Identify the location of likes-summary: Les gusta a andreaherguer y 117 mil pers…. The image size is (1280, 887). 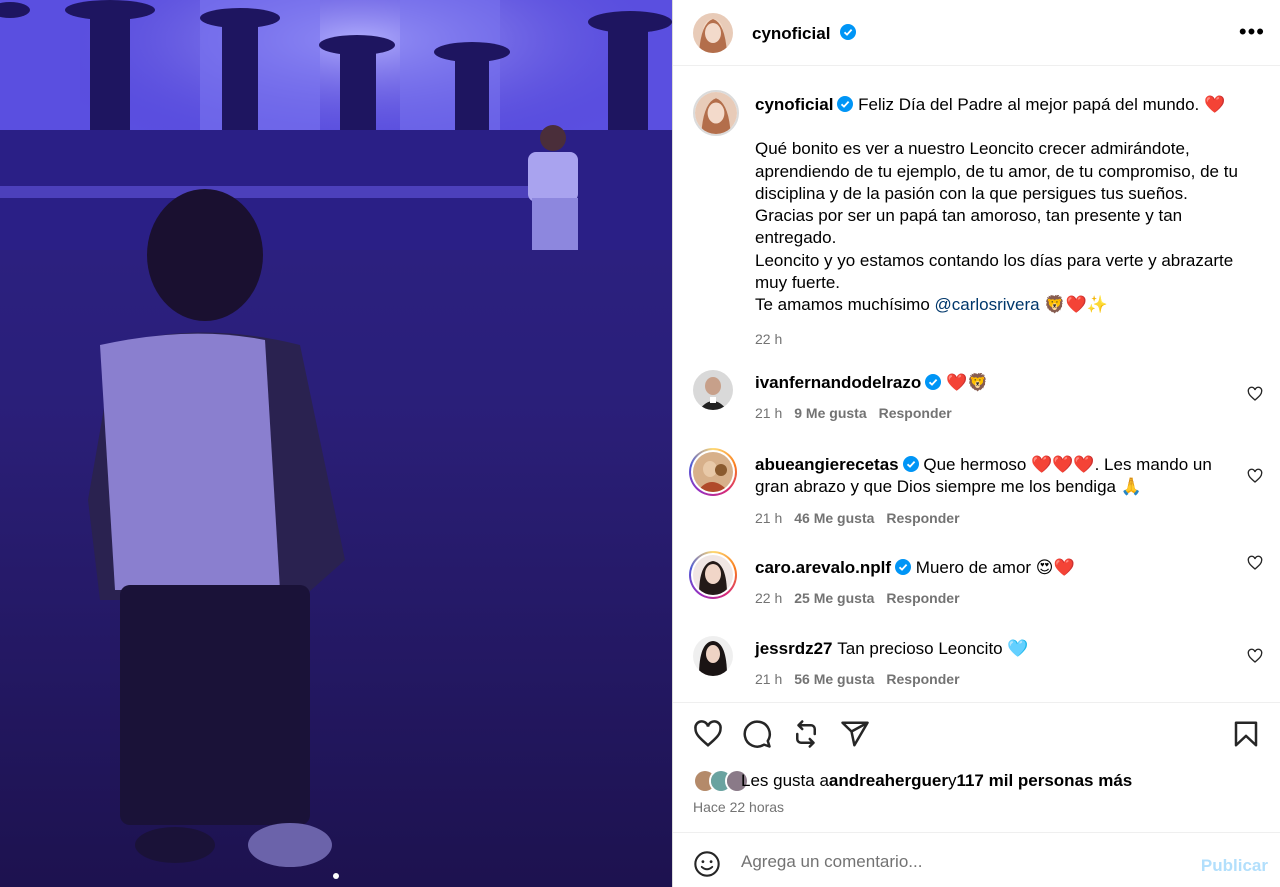
(912, 781).